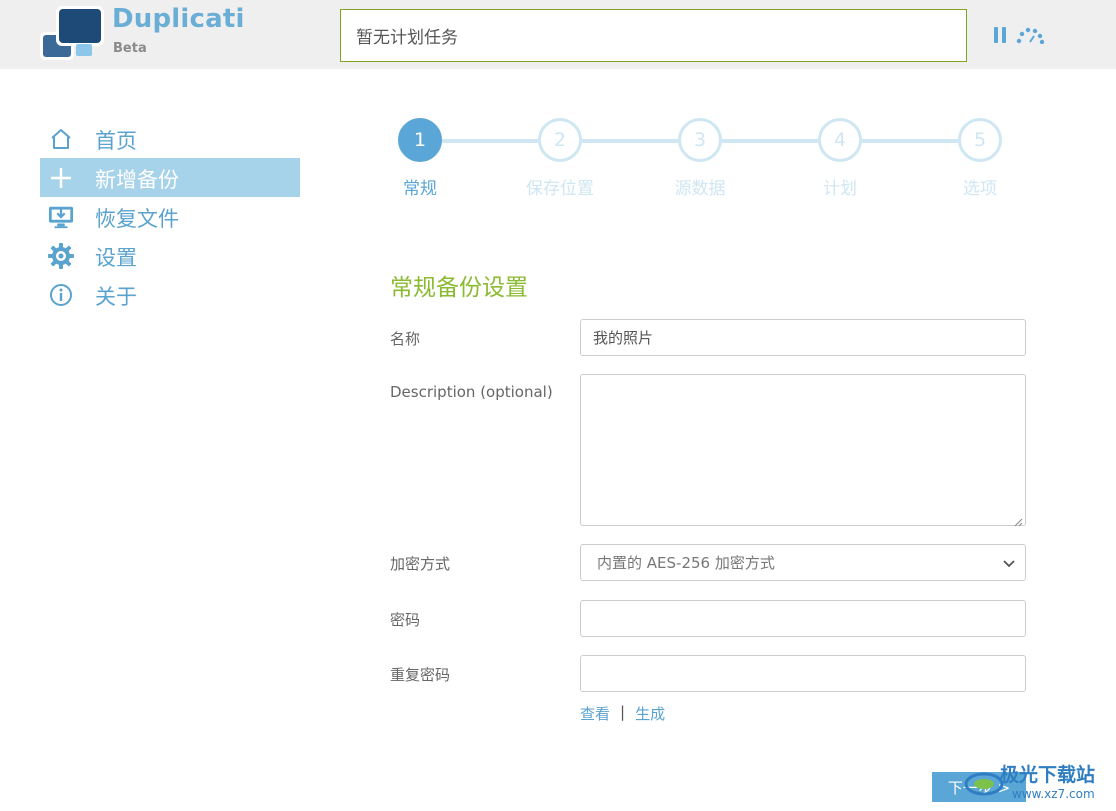 This screenshot has width=1116, height=811. I want to click on repeat-password-label: 重复密码, so click(420, 675).